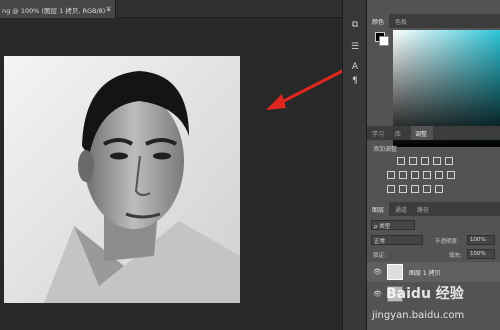 This screenshot has height=330, width=500. Describe the element at coordinates (447, 242) in the screenshot. I see `opacity-label: 不透明度:` at that location.